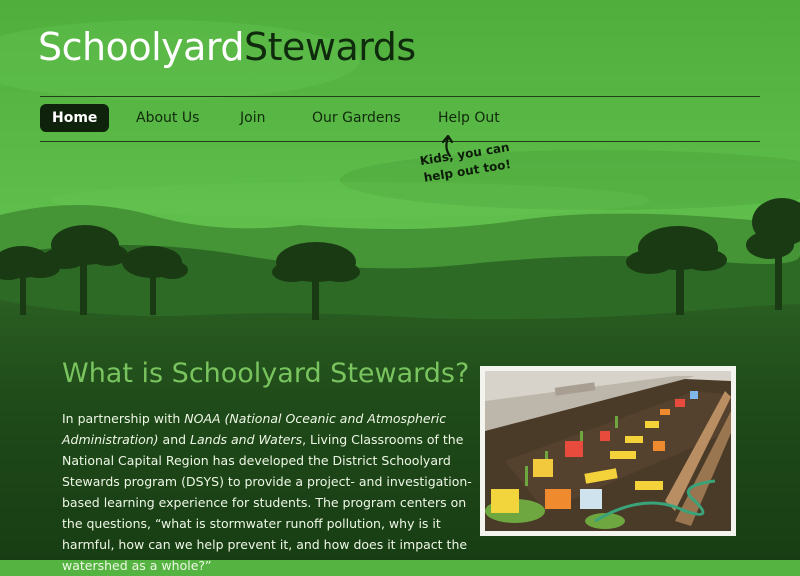 The image size is (800, 576). Describe the element at coordinates (123, 418) in the screenshot. I see `intro-text-1: In partnership with` at that location.